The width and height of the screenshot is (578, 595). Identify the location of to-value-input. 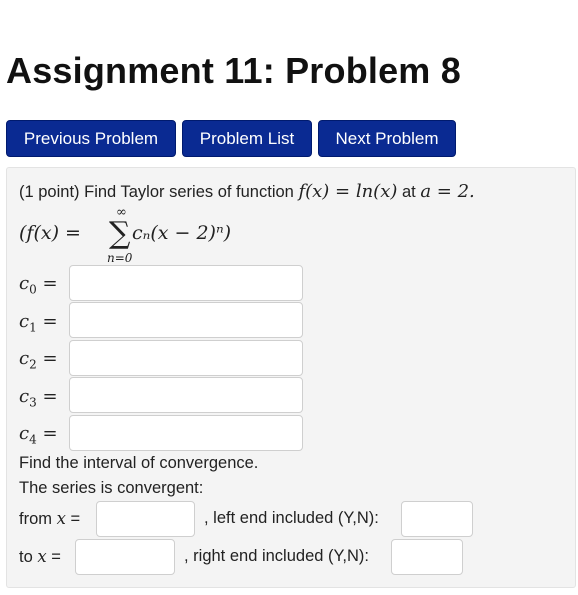
(125, 557).